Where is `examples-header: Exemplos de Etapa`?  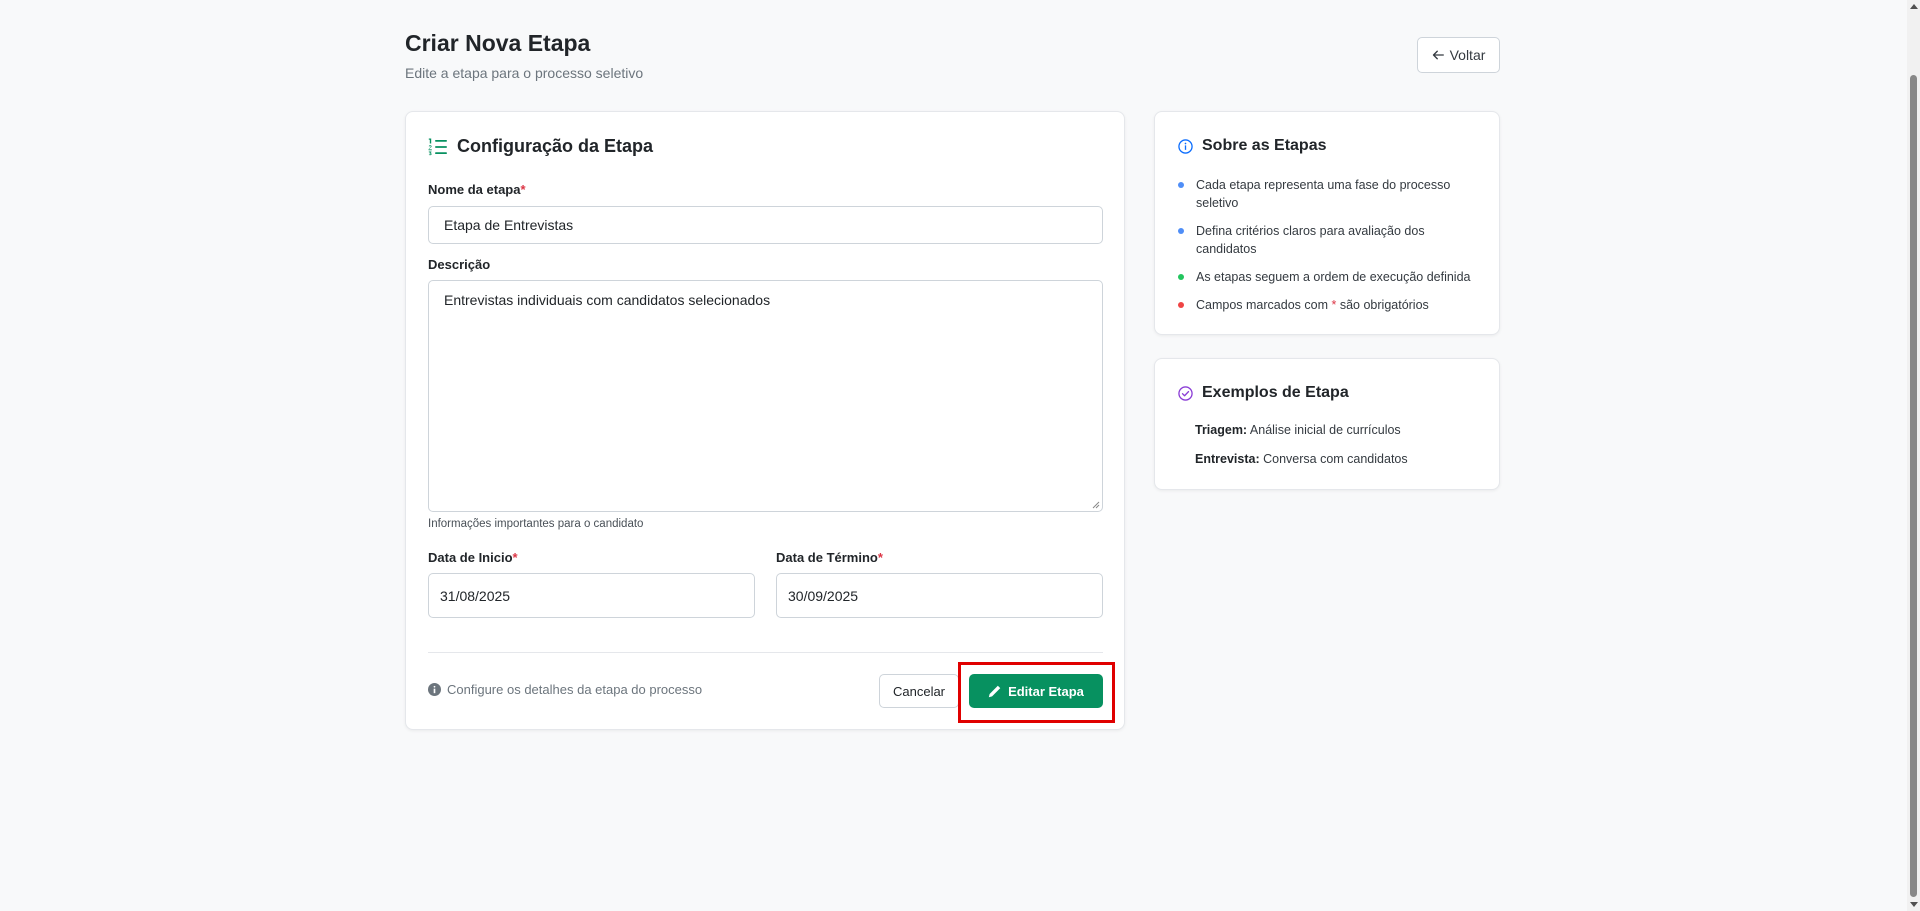
examples-header: Exemplos de Etapa is located at coordinates (1263, 393).